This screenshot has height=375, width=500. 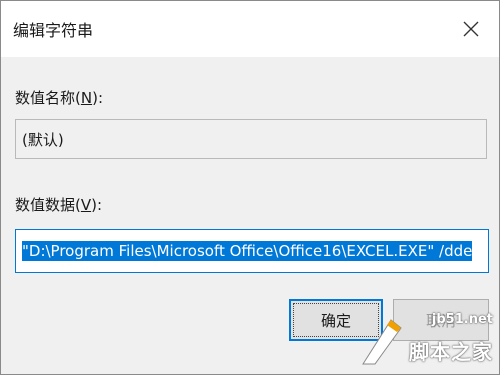 What do you see at coordinates (335, 320) in the screenshot?
I see `ok-button-label: 确定` at bounding box center [335, 320].